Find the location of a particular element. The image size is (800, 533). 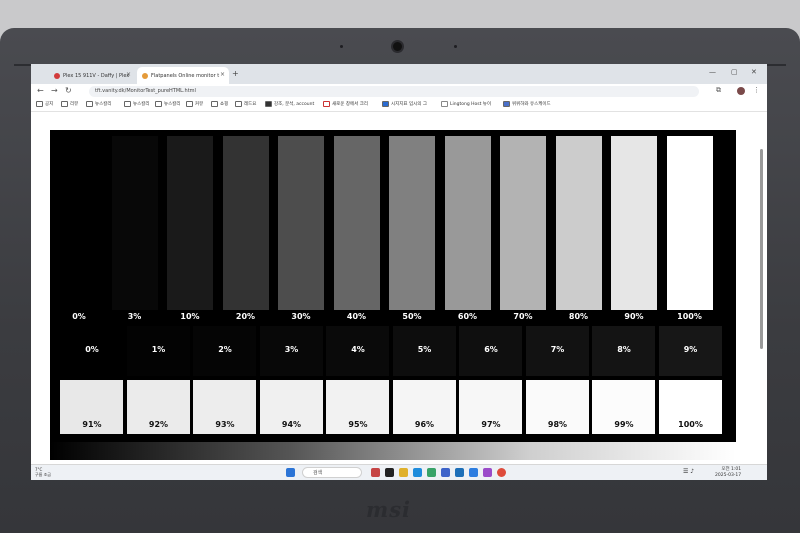

maximize-icon: ▢ is located at coordinates (734, 72).